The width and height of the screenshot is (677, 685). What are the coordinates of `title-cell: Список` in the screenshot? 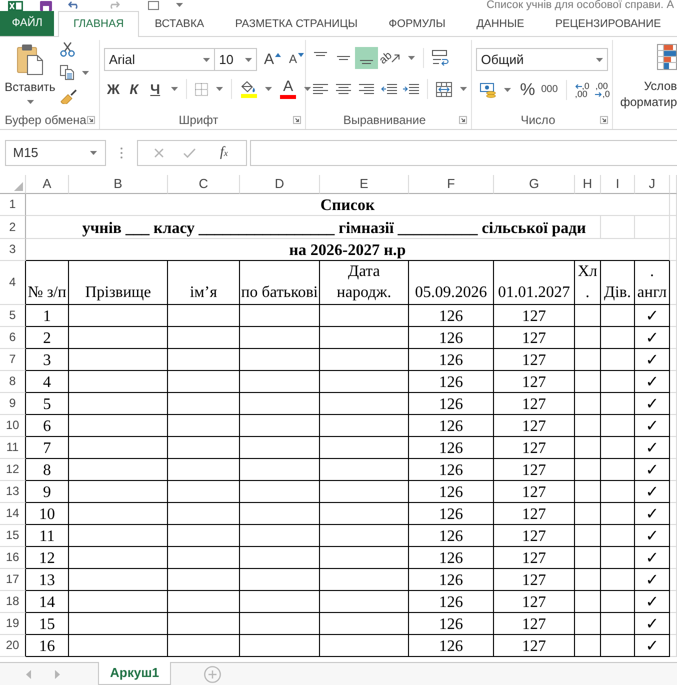 It's located at (348, 205).